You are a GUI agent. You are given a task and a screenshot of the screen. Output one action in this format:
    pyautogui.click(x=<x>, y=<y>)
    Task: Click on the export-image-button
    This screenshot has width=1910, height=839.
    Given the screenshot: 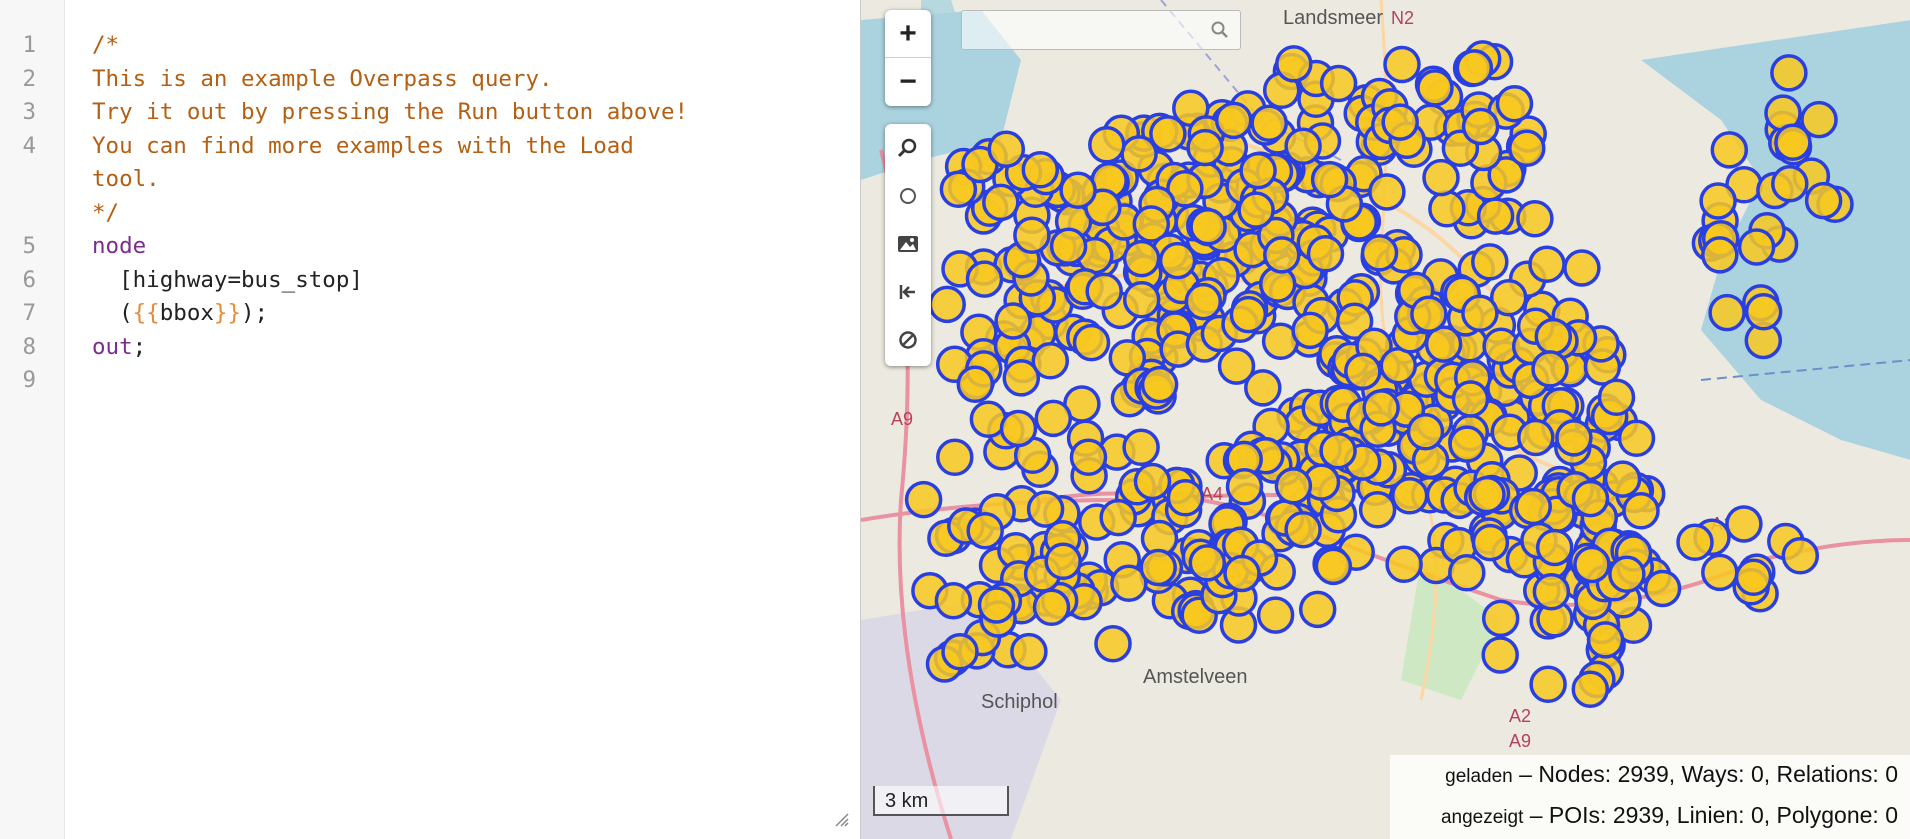 What is the action you would take?
    pyautogui.click(x=908, y=244)
    